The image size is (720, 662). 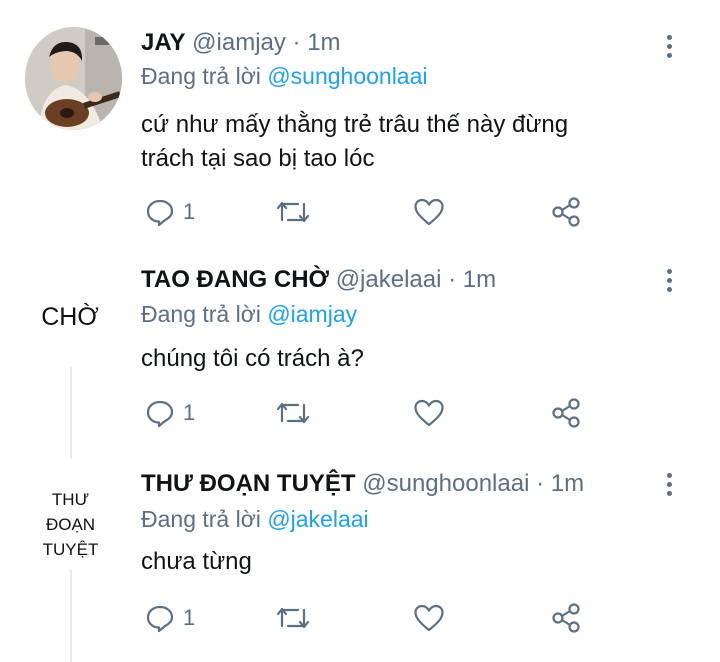 What do you see at coordinates (70, 549) in the screenshot?
I see `avatar-label: TUYỆT` at bounding box center [70, 549].